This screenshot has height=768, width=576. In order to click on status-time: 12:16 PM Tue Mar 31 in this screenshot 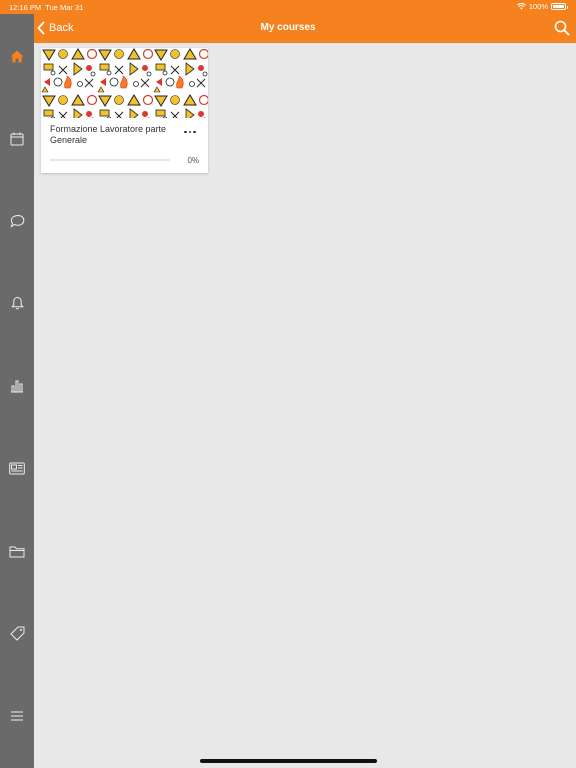, I will do `click(46, 7)`.